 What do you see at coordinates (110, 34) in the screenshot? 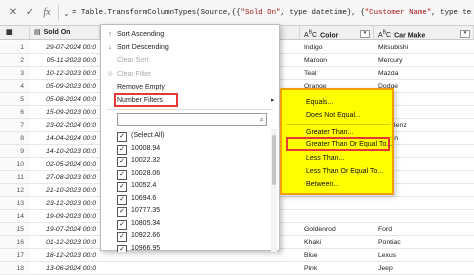
I see `sort-ascending-icon: ↑` at bounding box center [110, 34].